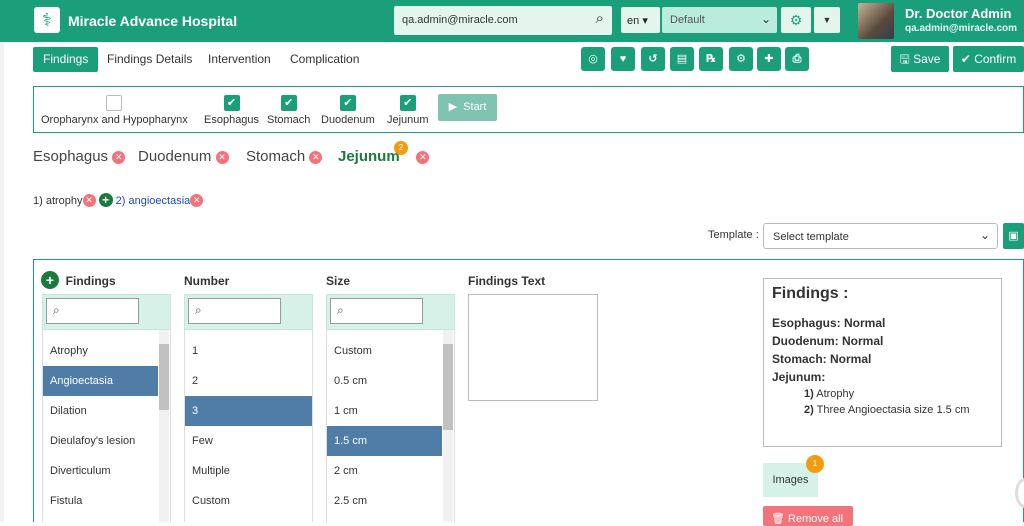 The height and width of the screenshot is (526, 1024). What do you see at coordinates (92, 311) in the screenshot?
I see `findings-search-input: ⌕` at bounding box center [92, 311].